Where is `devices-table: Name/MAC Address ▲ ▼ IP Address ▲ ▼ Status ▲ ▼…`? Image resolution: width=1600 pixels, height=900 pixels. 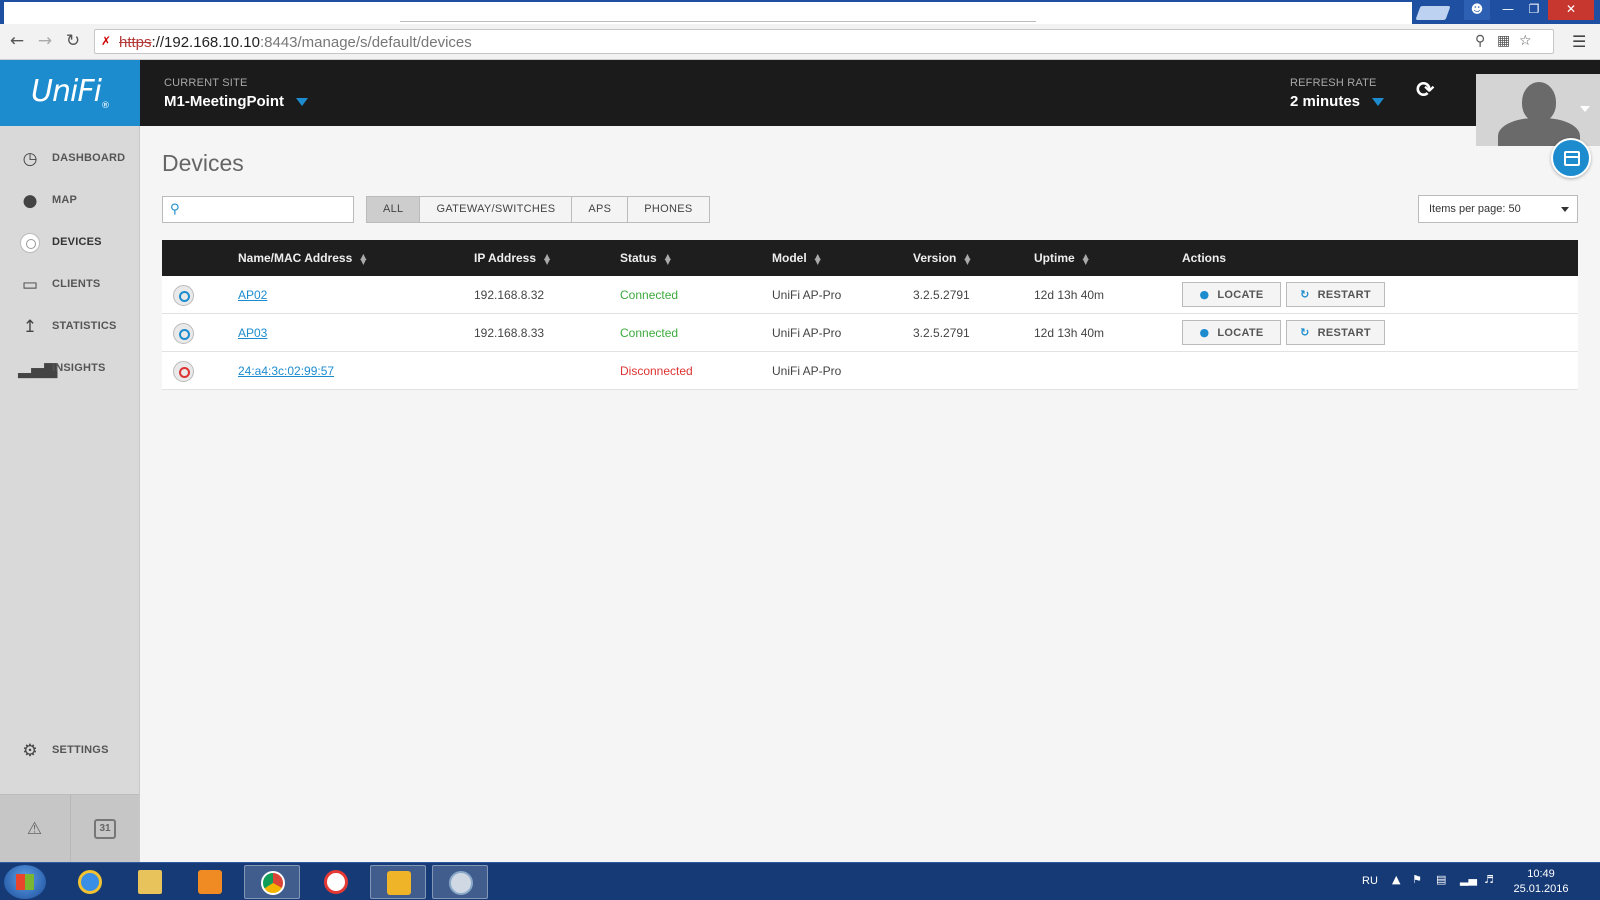
devices-table: Name/MAC Address ▲ ▼ IP Address ▲ ▼ Status ▲ ▼… is located at coordinates (870, 315).